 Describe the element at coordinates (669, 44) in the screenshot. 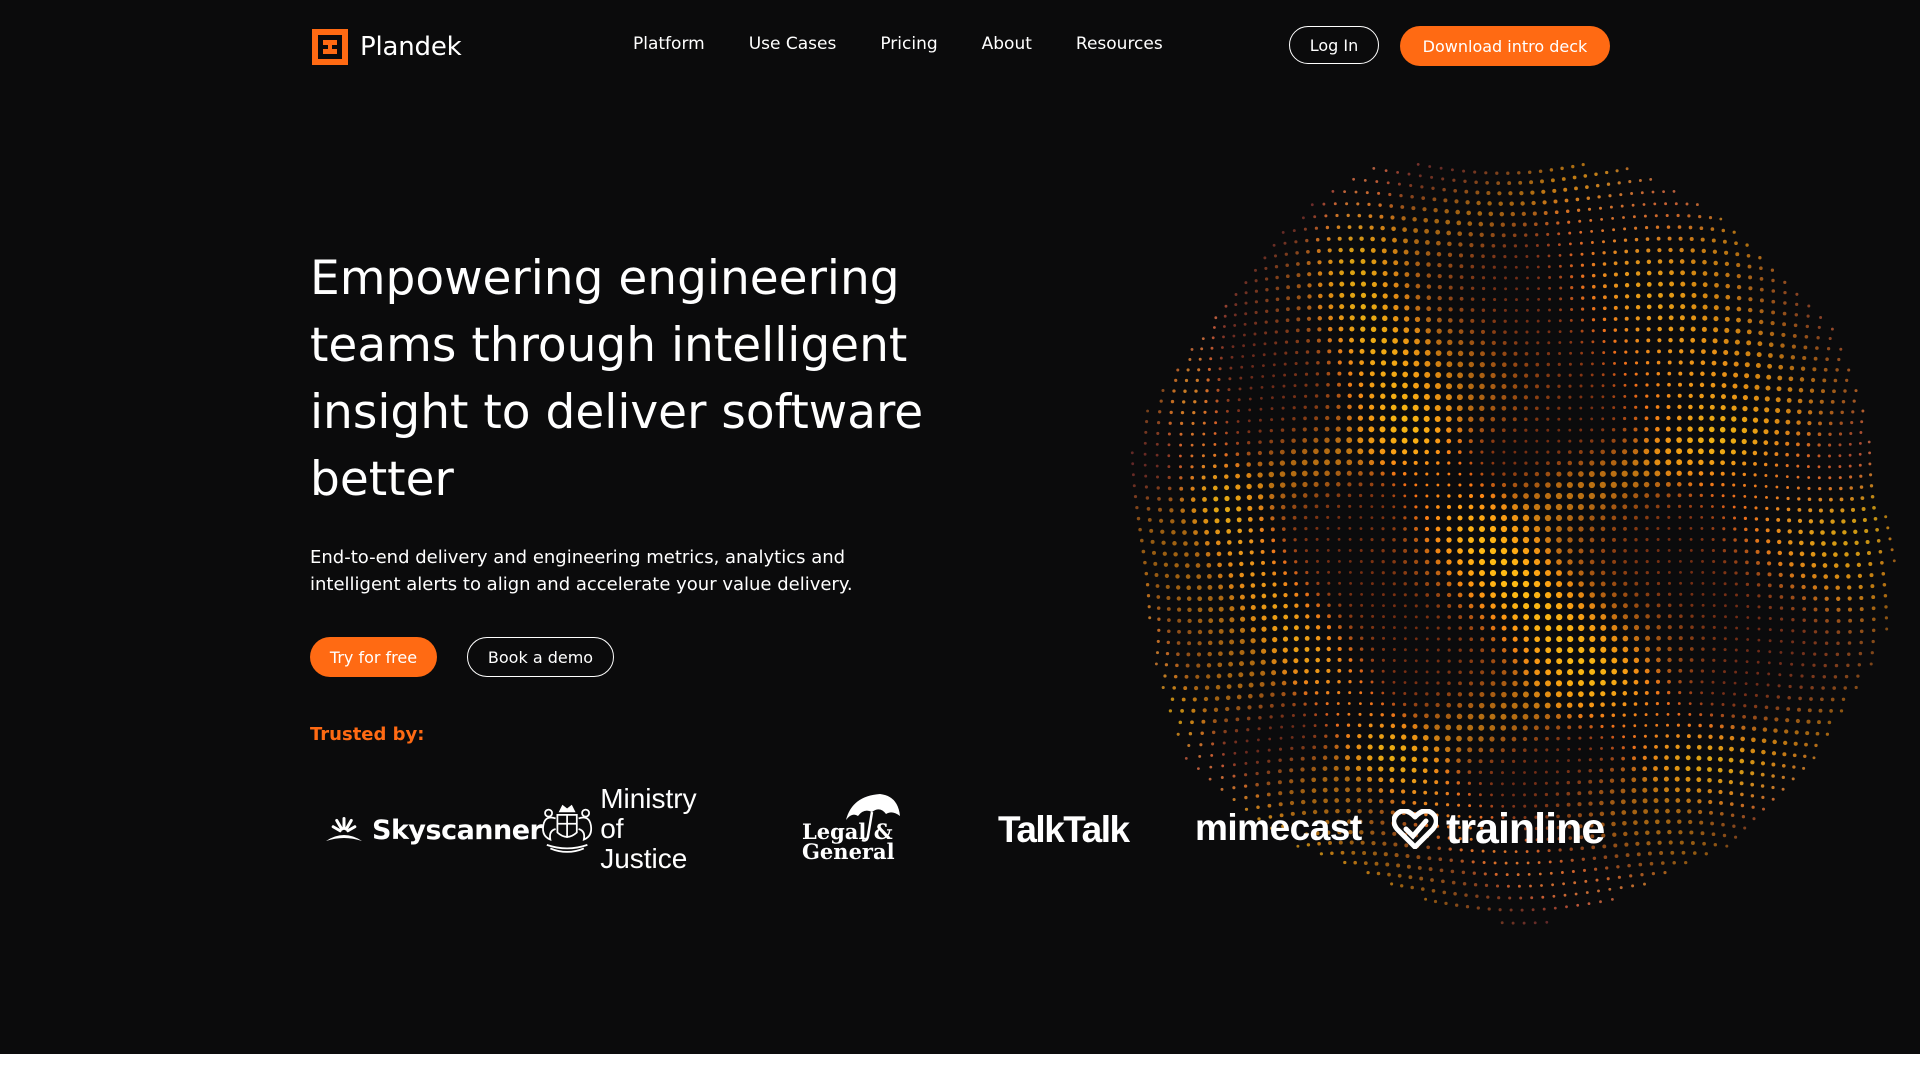

I see `nav-platform: Platform` at that location.